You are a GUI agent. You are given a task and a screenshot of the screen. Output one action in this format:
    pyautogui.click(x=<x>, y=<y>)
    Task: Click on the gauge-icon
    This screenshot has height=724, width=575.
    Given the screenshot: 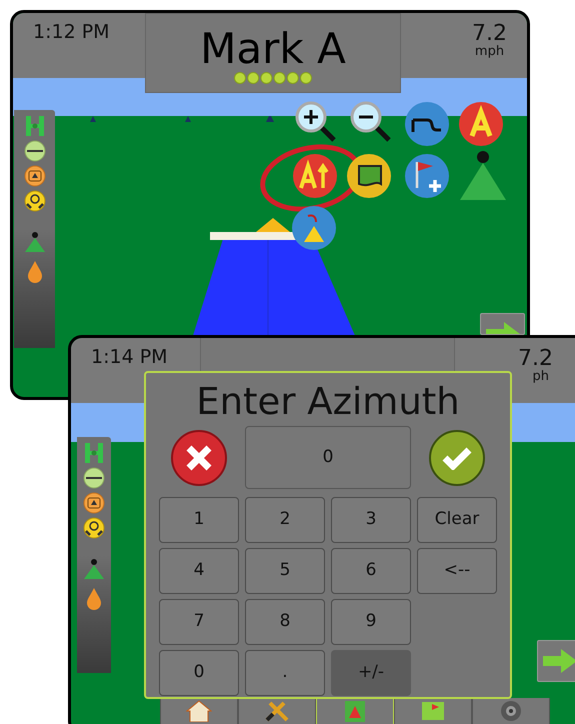 What is the action you would take?
    pyautogui.click(x=511, y=711)
    